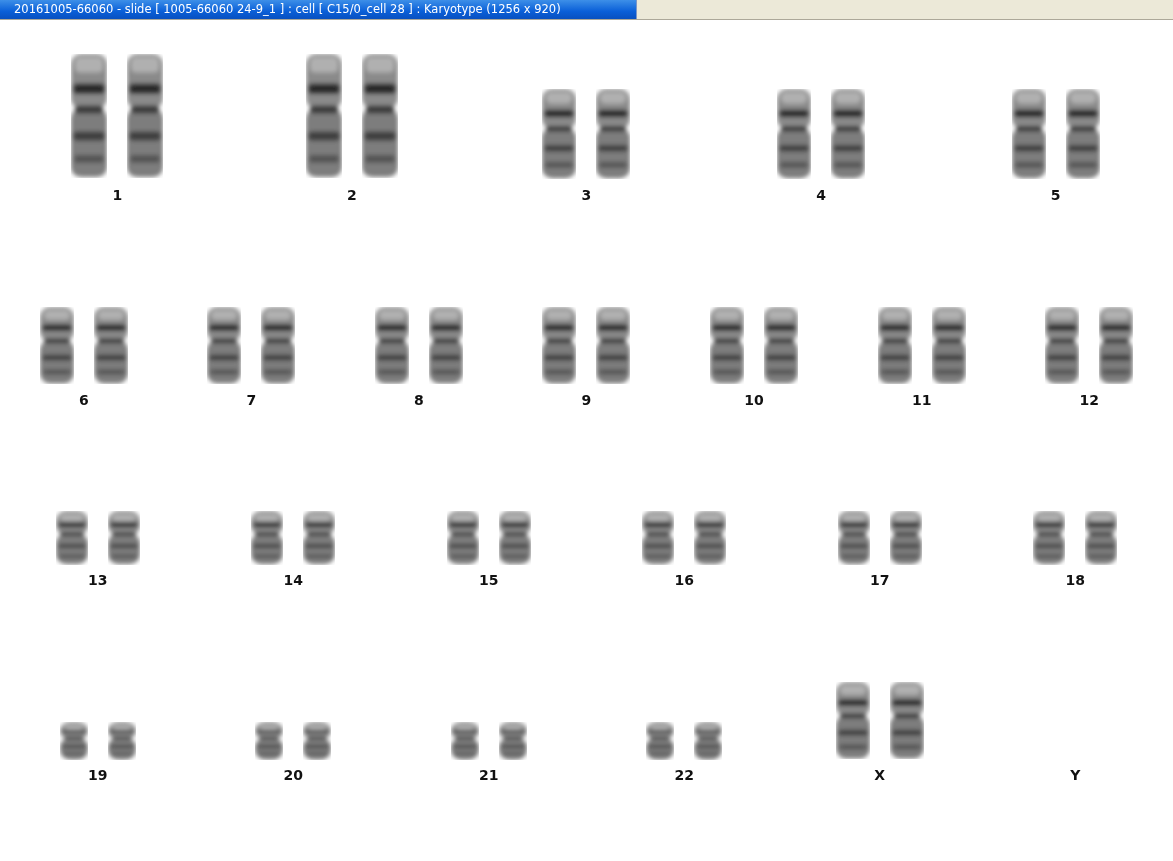 Image resolution: width=1173 pixels, height=861 pixels. What do you see at coordinates (419, 400) in the screenshot?
I see `chromosome-number: 8` at bounding box center [419, 400].